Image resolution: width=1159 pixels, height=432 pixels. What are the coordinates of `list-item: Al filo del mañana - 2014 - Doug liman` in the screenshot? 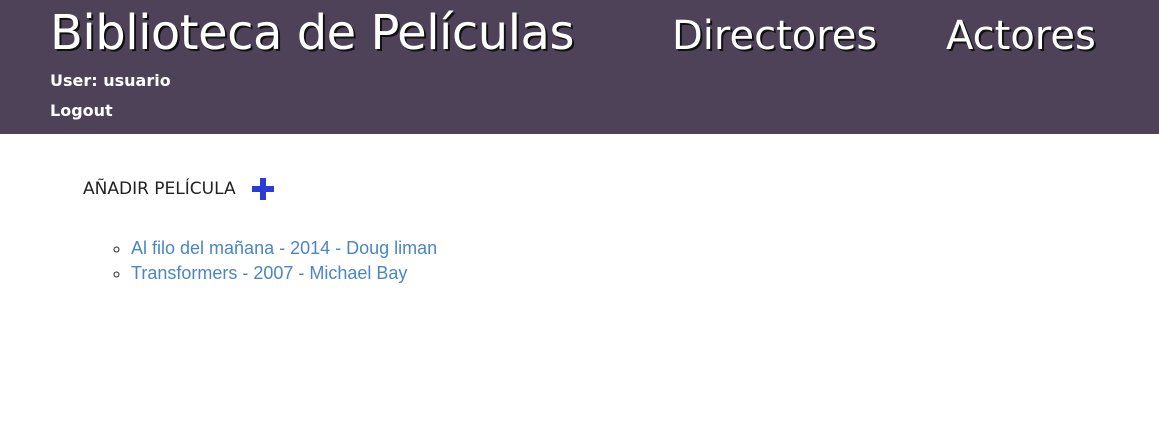 It's located at (284, 248).